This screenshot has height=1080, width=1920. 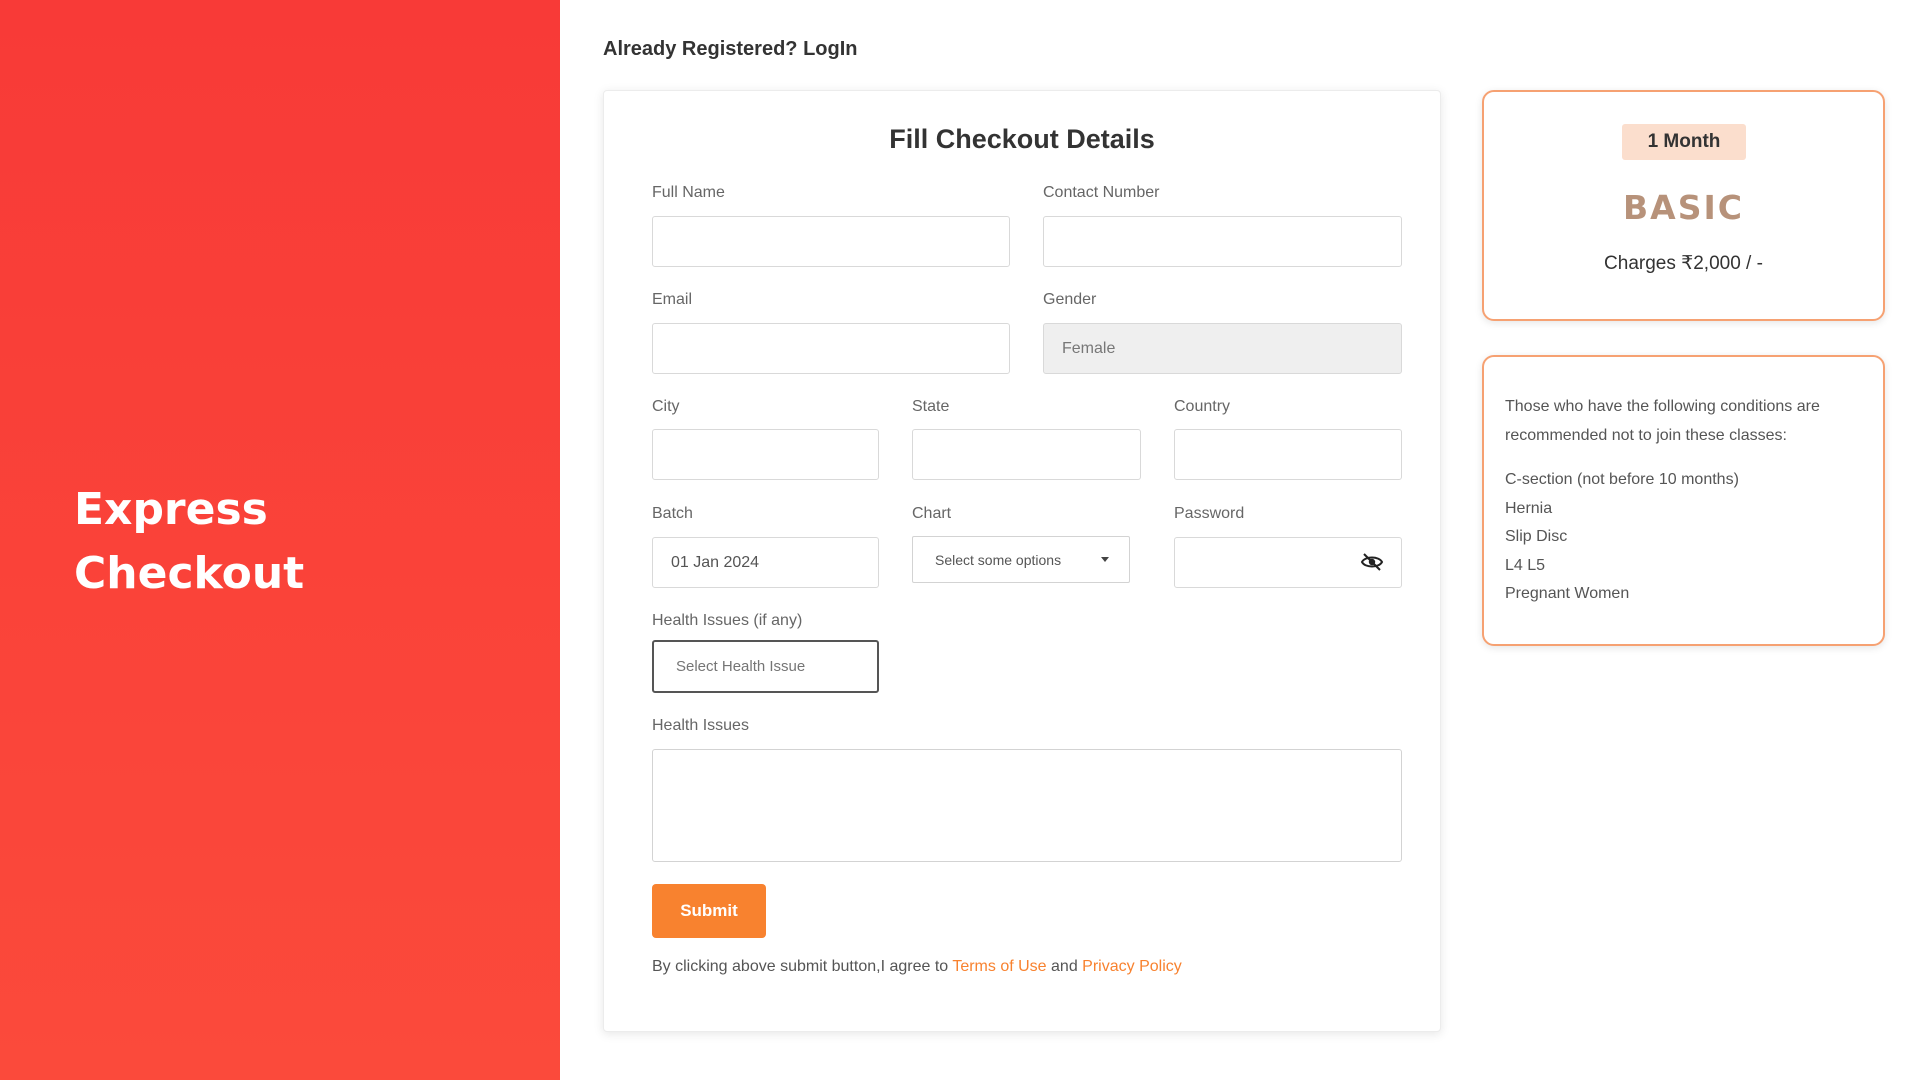 What do you see at coordinates (1022, 139) in the screenshot?
I see `form-title: Fill Checkout Details` at bounding box center [1022, 139].